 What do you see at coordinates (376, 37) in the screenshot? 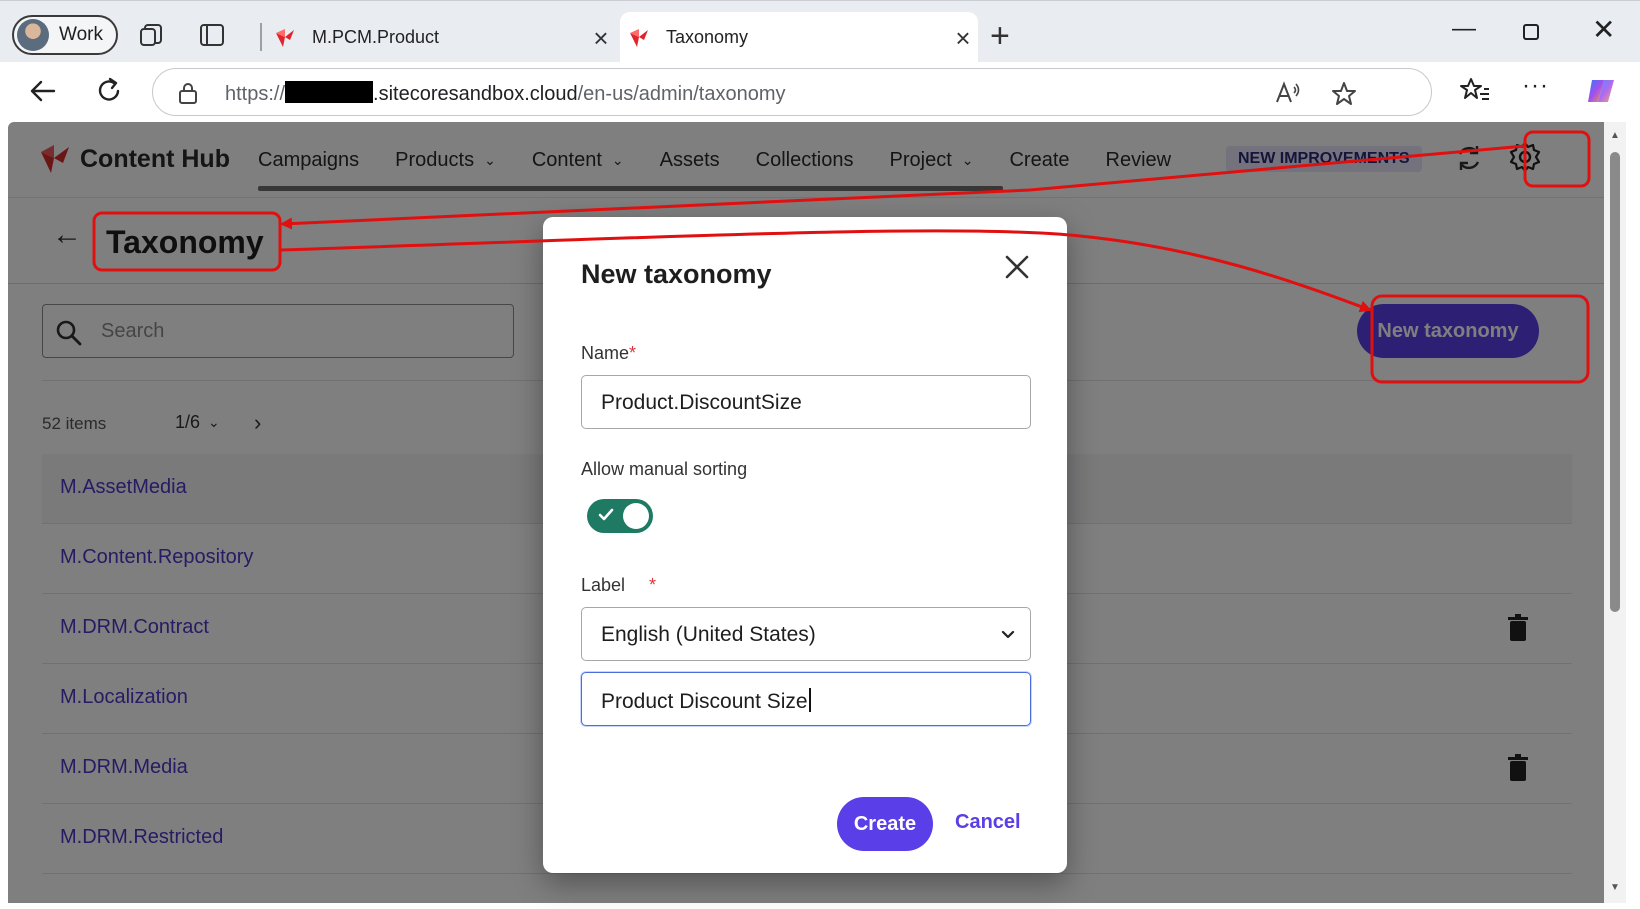
I see `tab-title: M.PCM.Product` at bounding box center [376, 37].